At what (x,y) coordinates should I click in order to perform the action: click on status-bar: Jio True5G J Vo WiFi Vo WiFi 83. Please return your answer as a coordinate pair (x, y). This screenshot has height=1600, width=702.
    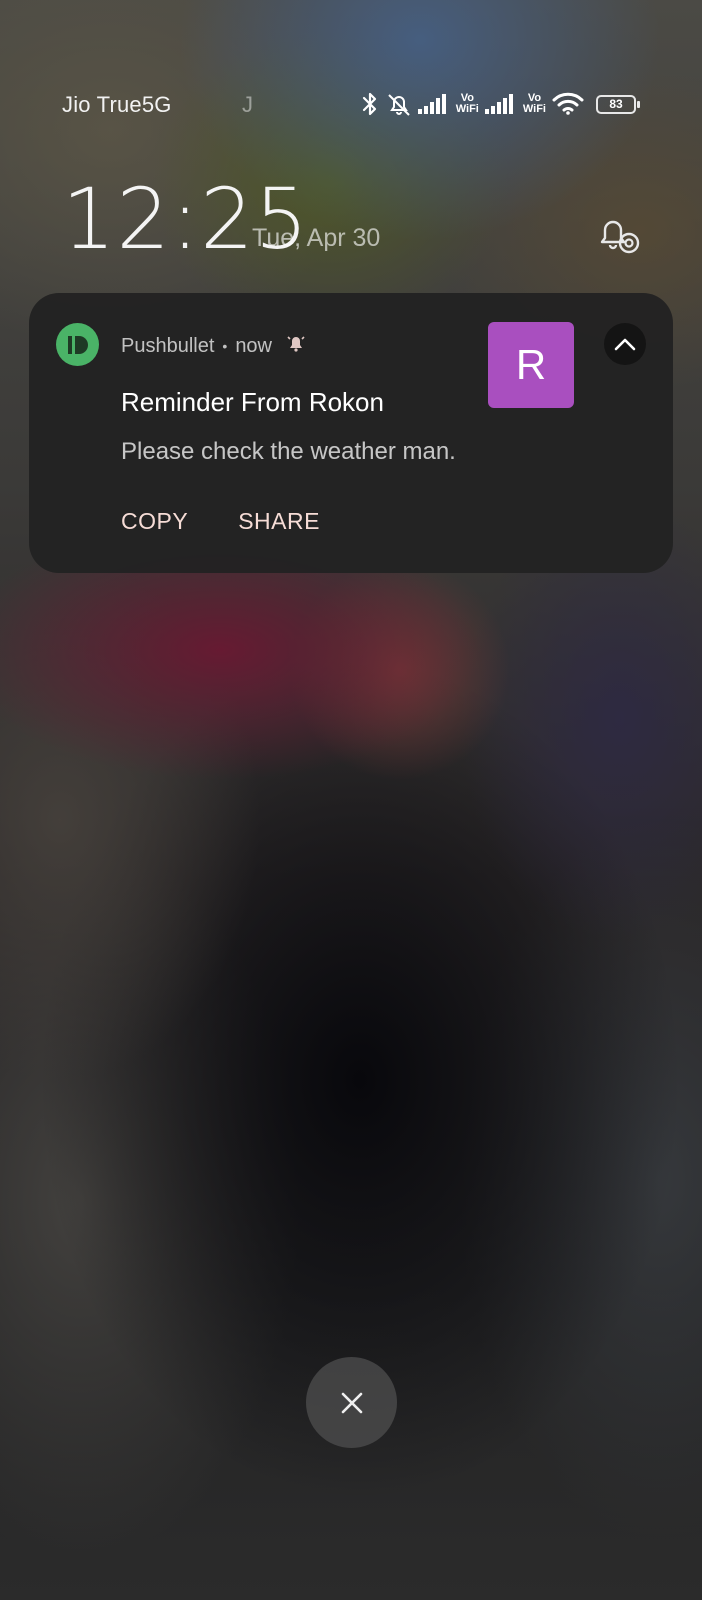
    Looking at the image, I should click on (351, 104).